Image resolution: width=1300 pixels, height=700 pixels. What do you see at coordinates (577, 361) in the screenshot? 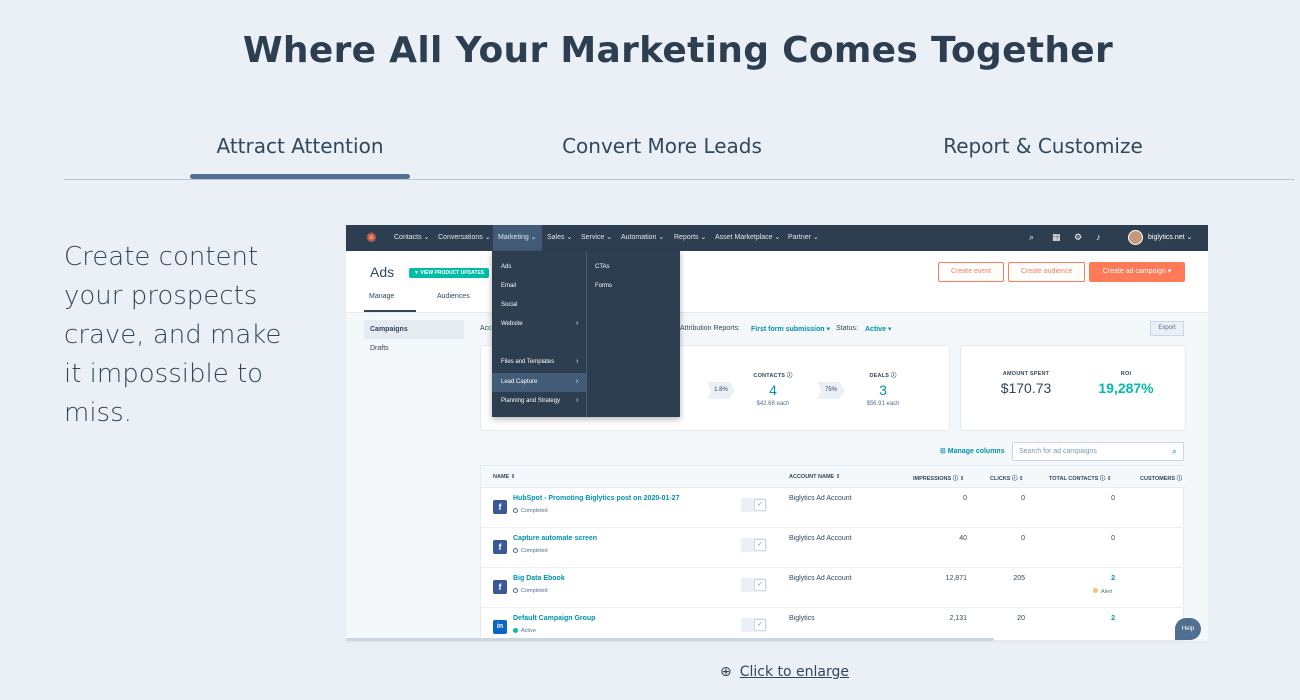
I see `chevron-right-icon: ›` at bounding box center [577, 361].